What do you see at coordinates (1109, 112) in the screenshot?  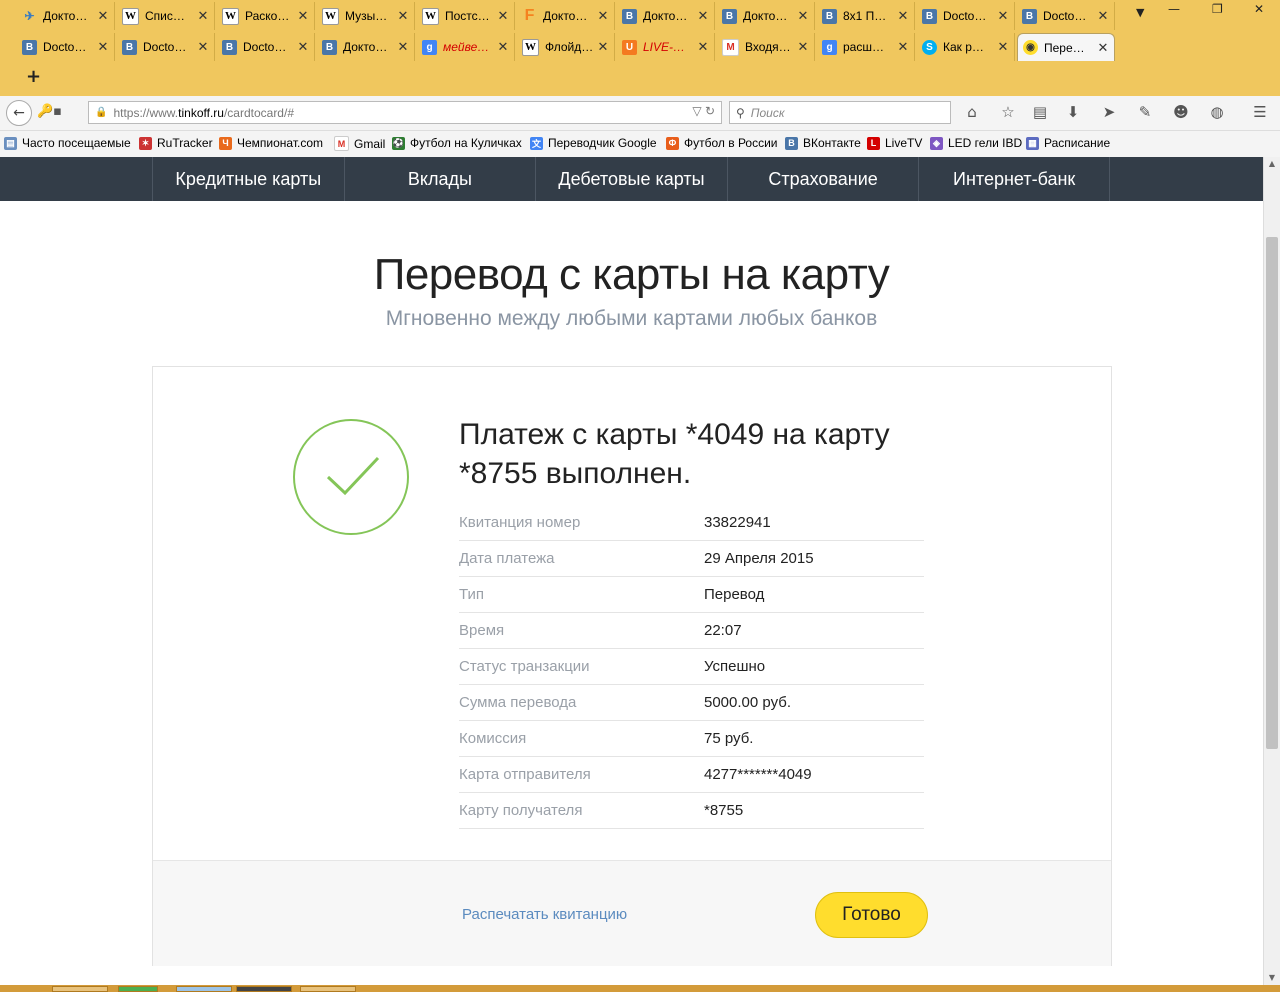 I see `send-icon: ➤` at bounding box center [1109, 112].